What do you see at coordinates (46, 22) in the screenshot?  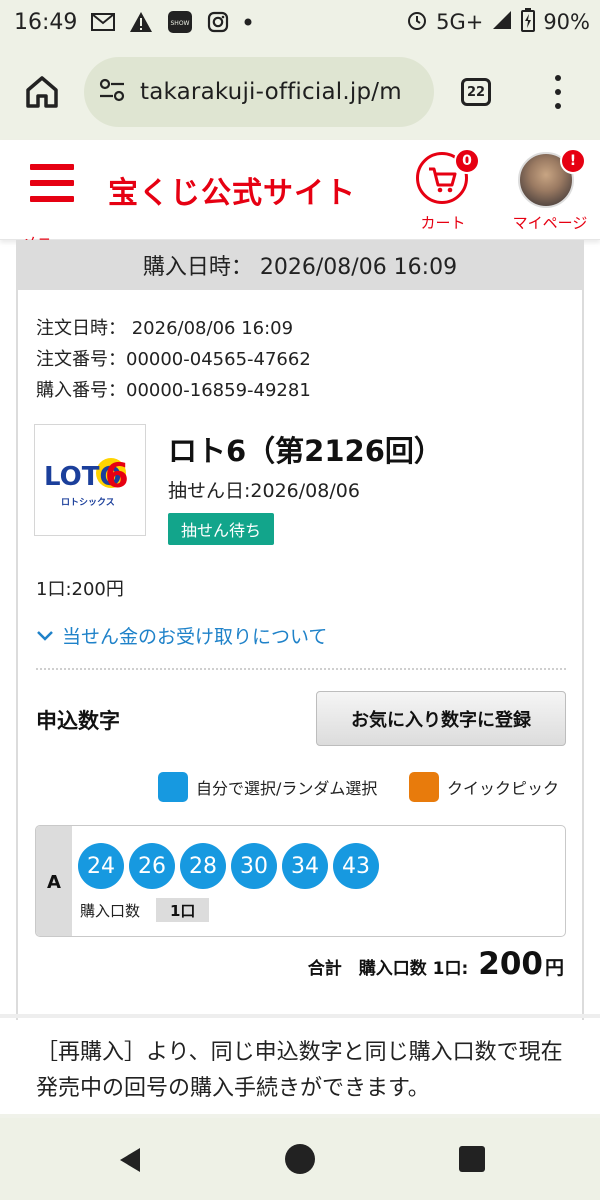 I see `status-time: 16:49` at bounding box center [46, 22].